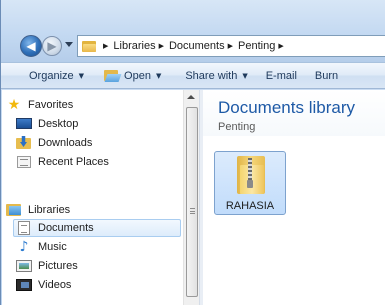 The height and width of the screenshot is (305, 385). I want to click on back-arrow-icon: ◀, so click(31, 46).